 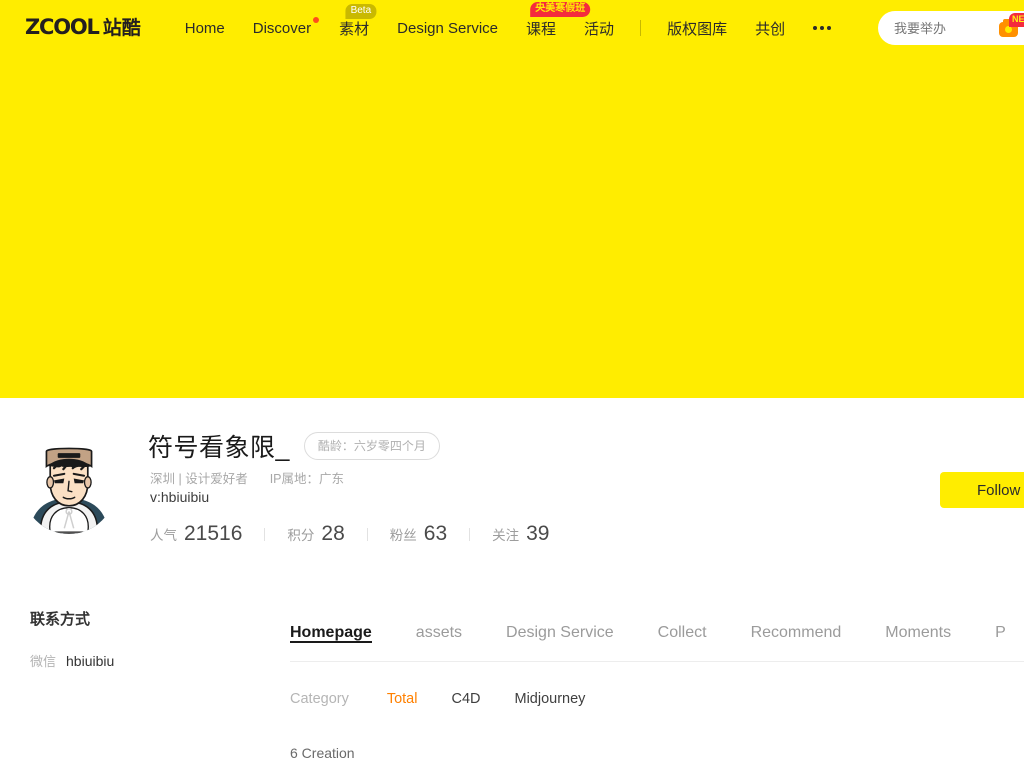 What do you see at coordinates (403, 535) in the screenshot?
I see `stat-label: 粉丝` at bounding box center [403, 535].